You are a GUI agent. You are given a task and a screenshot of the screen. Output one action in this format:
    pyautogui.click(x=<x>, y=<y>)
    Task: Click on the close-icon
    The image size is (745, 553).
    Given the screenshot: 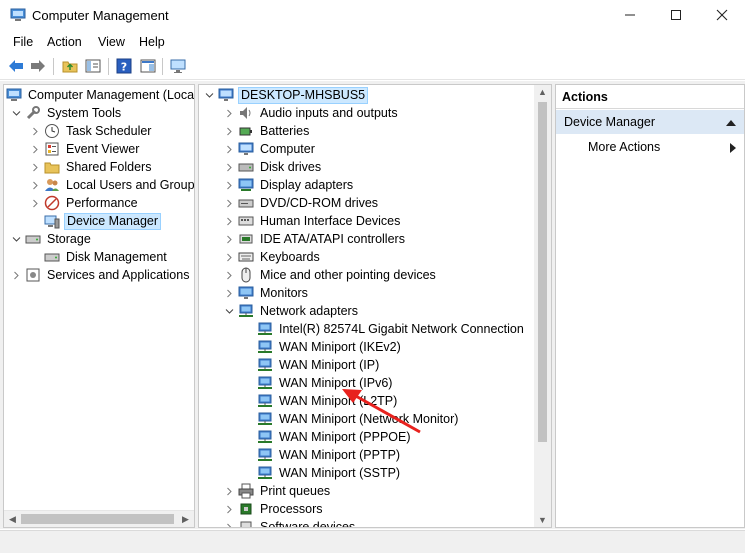 What is the action you would take?
    pyautogui.click(x=722, y=15)
    